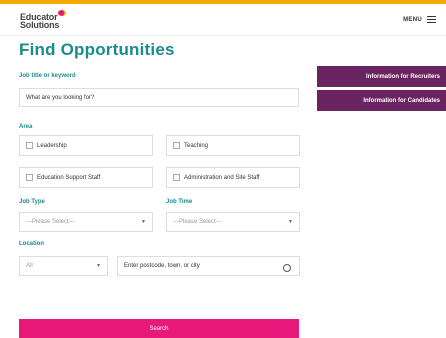 This screenshot has height=338, width=446. I want to click on area-label: Area, so click(26, 127).